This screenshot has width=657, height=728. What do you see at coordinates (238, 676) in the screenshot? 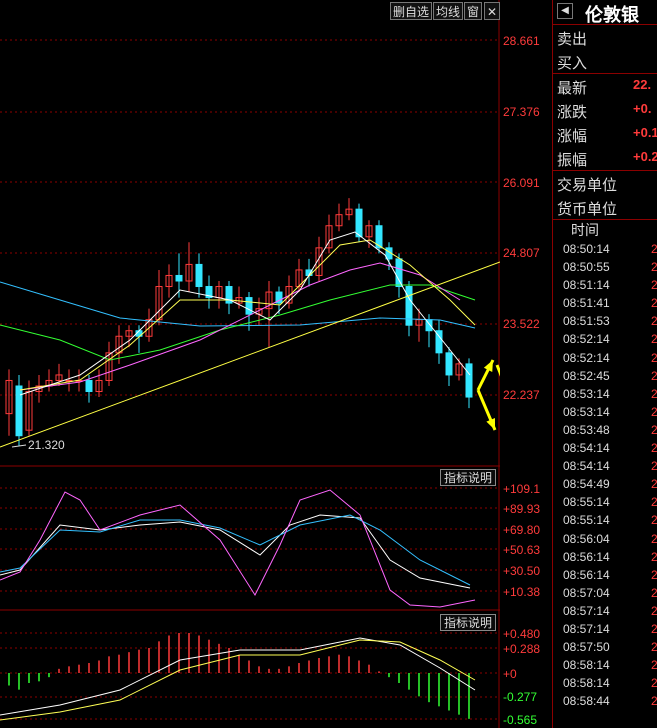
I see `macd-dif-line` at bounding box center [238, 676].